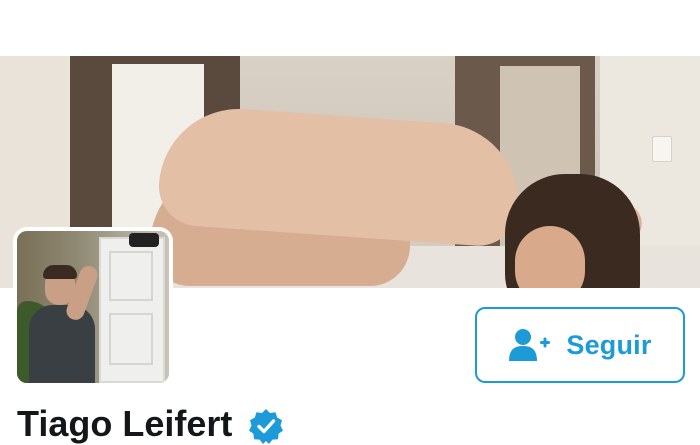 The width and height of the screenshot is (700, 445). I want to click on follow-button: Seguir, so click(580, 345).